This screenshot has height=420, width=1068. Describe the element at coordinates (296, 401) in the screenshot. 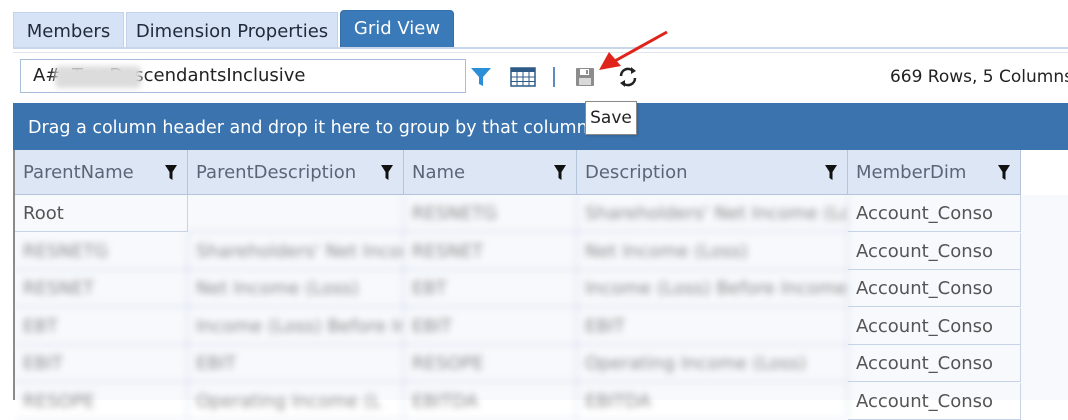

I see `grid-cell: Operating Income (L` at that location.